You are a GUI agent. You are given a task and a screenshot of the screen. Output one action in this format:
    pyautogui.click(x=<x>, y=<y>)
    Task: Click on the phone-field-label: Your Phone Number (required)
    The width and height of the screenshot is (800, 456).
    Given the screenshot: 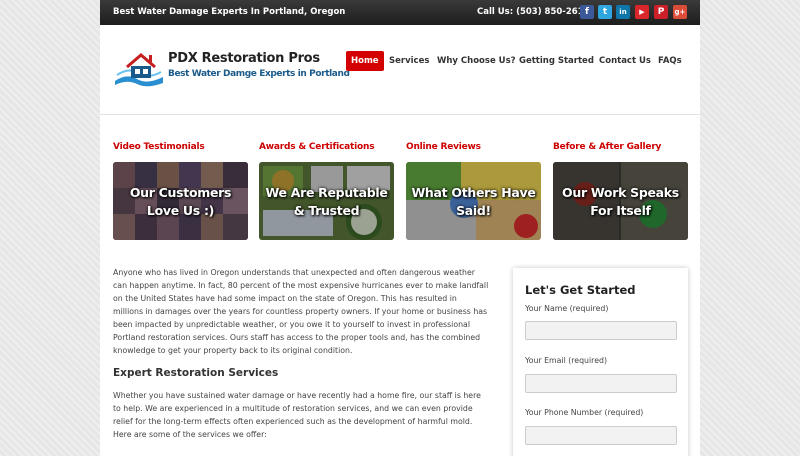 What is the action you would take?
    pyautogui.click(x=584, y=412)
    